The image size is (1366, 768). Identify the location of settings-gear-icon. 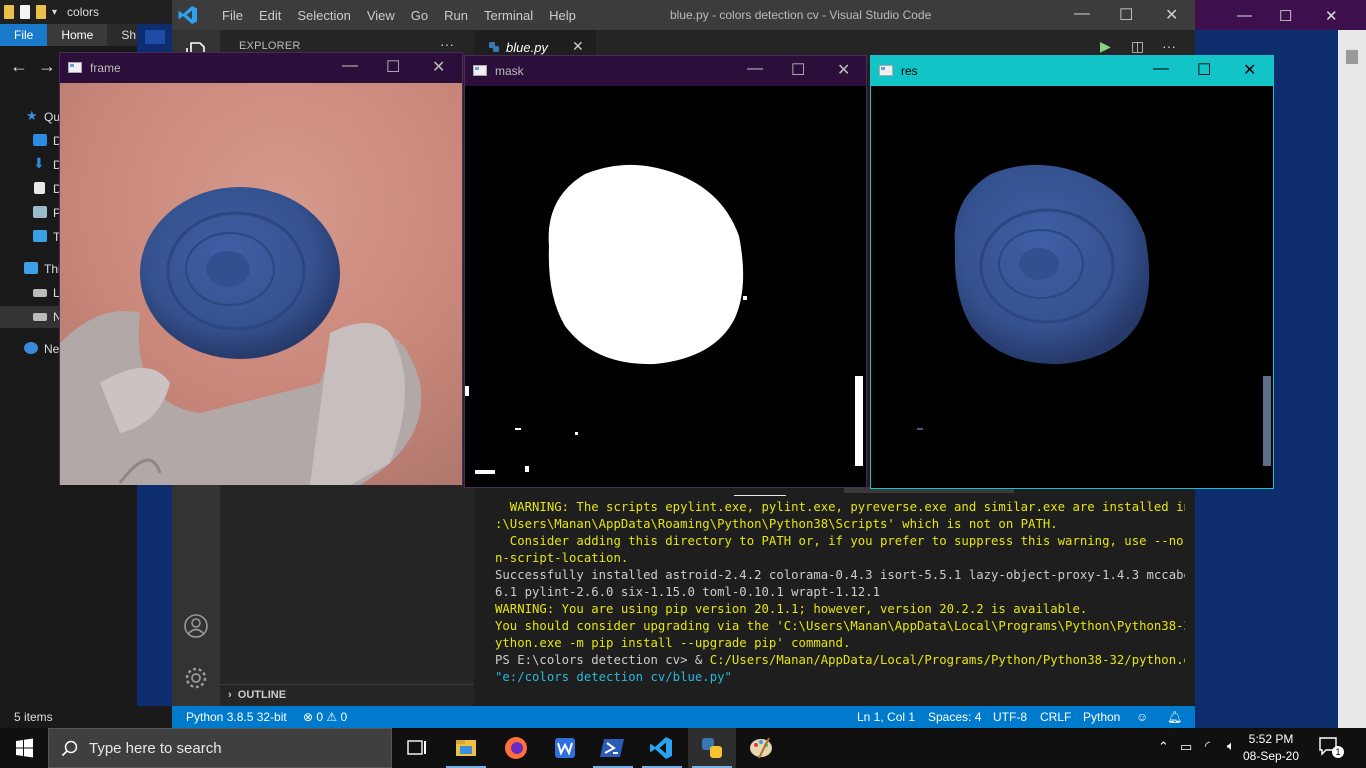
(196, 678).